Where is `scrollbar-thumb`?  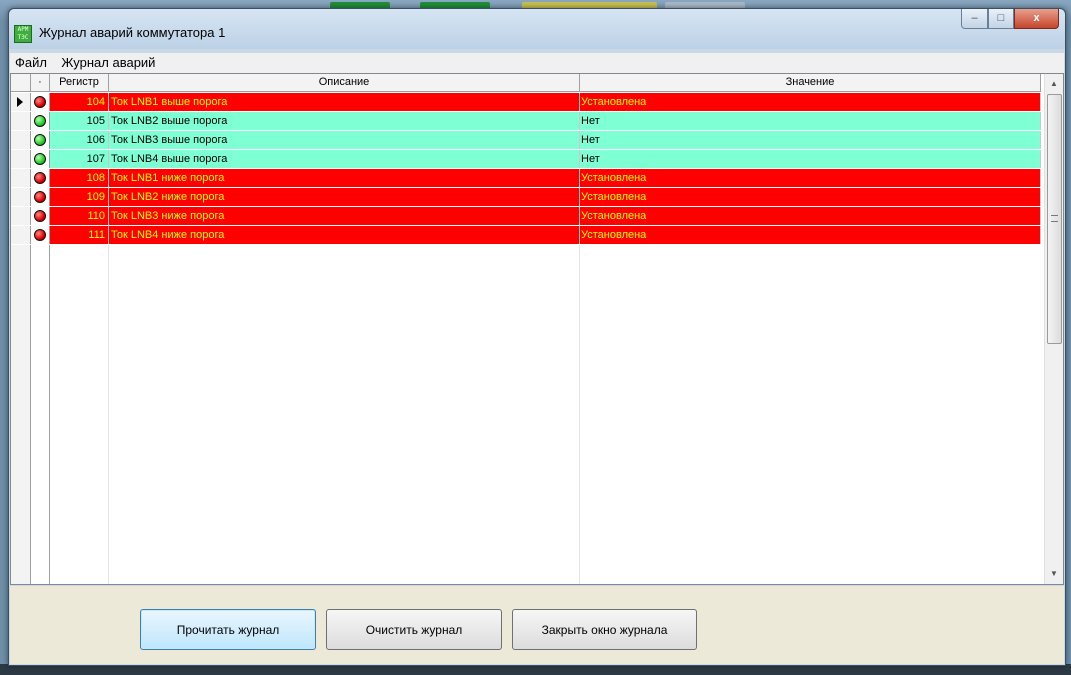
scrollbar-thumb is located at coordinates (1054, 219).